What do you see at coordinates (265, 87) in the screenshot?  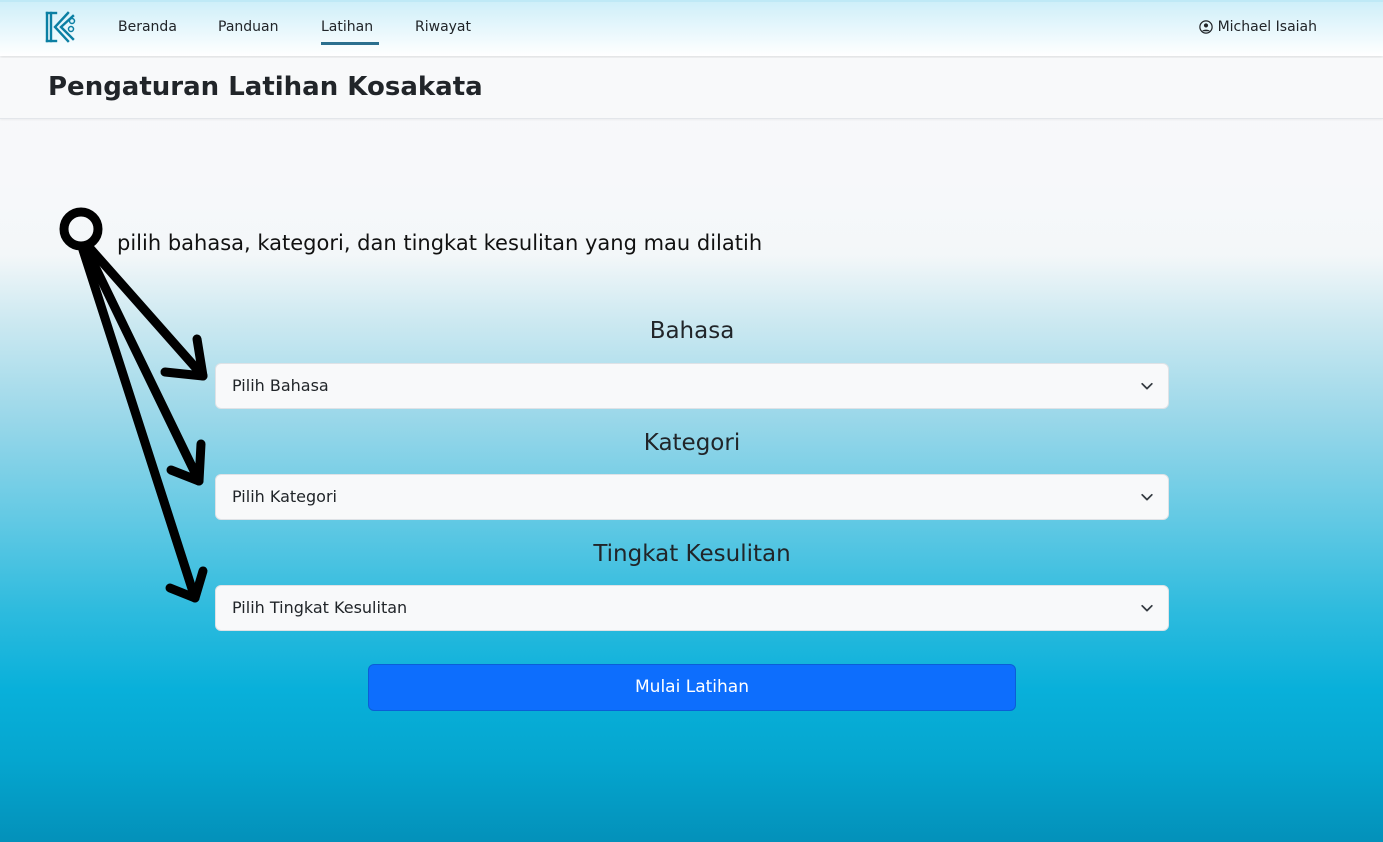 I see `page-title: Pengaturan Latihan Kosakata` at bounding box center [265, 87].